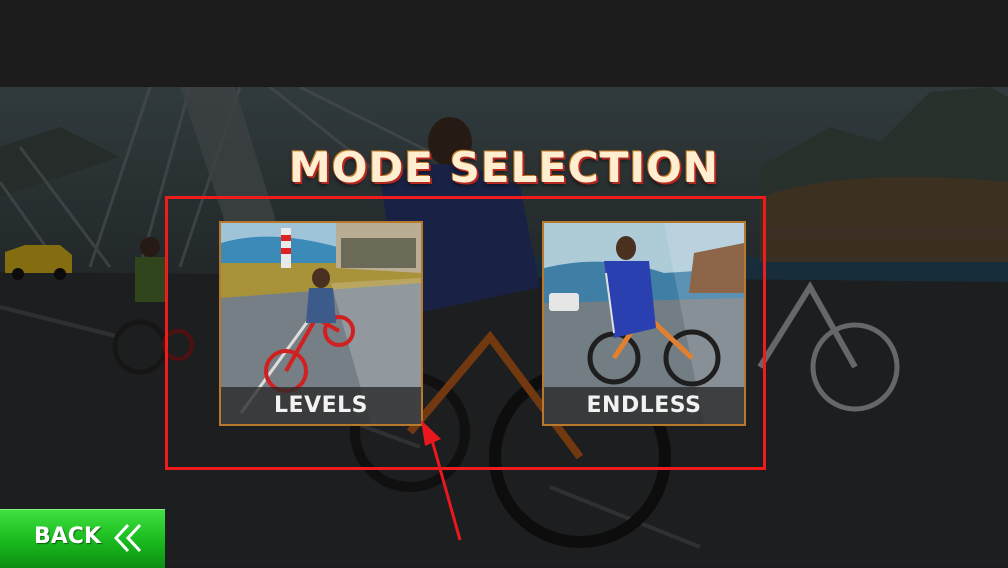 This screenshot has height=568, width=1008. Describe the element at coordinates (321, 323) in the screenshot. I see `levels-mode-card: LEVELS` at that location.